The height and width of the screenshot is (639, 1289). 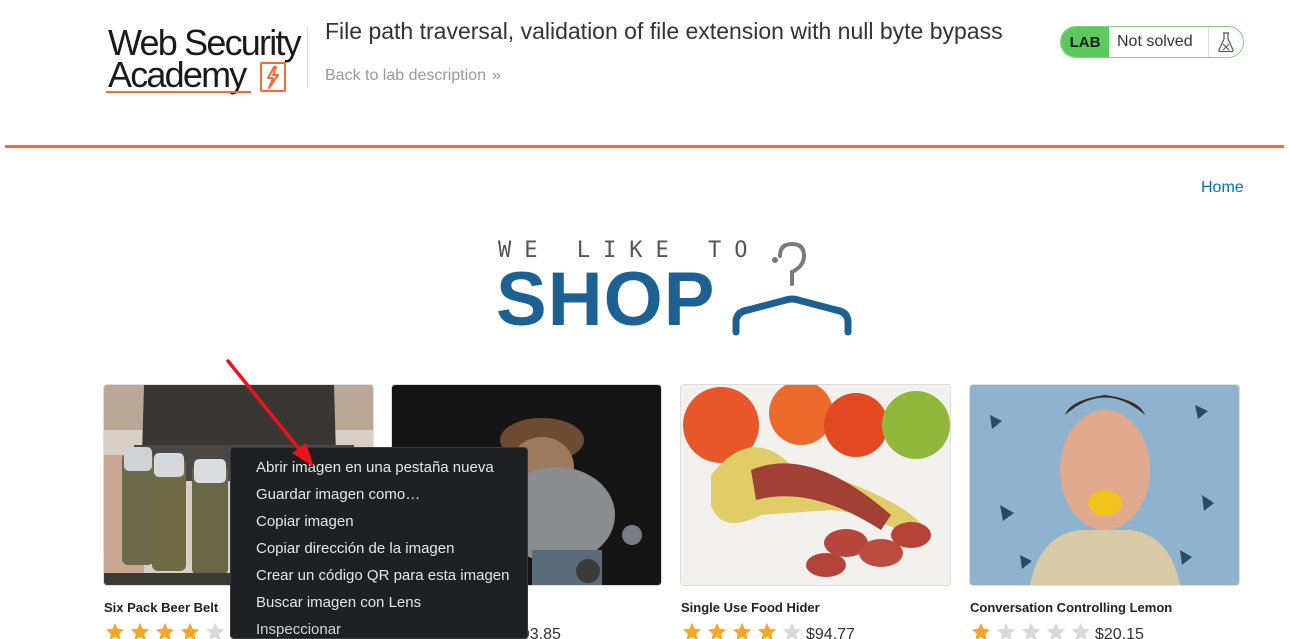 I want to click on logo-lightning-icon, so click(x=273, y=77).